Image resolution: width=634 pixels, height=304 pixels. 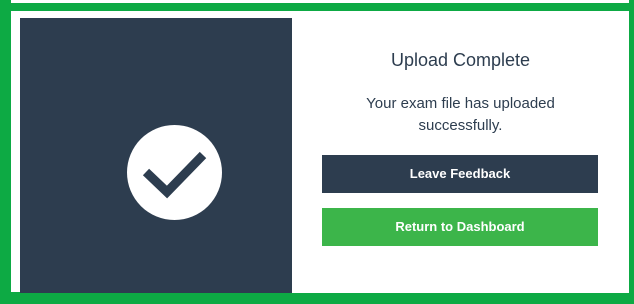 What do you see at coordinates (174, 175) in the screenshot?
I see `checkmark-icon` at bounding box center [174, 175].